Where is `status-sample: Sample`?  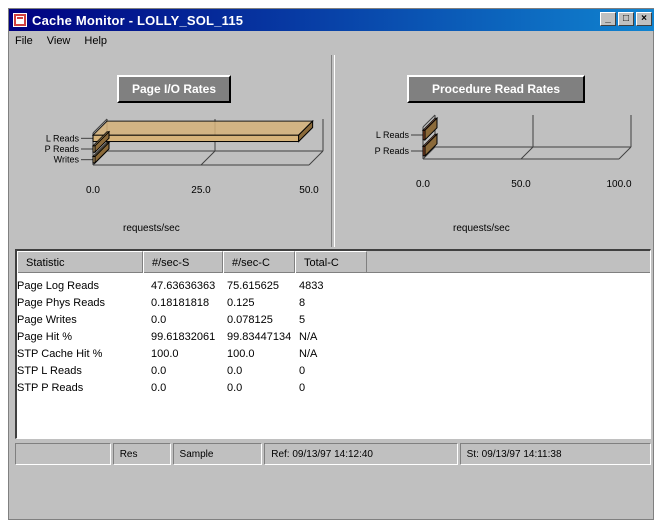
status-sample: Sample is located at coordinates (217, 454).